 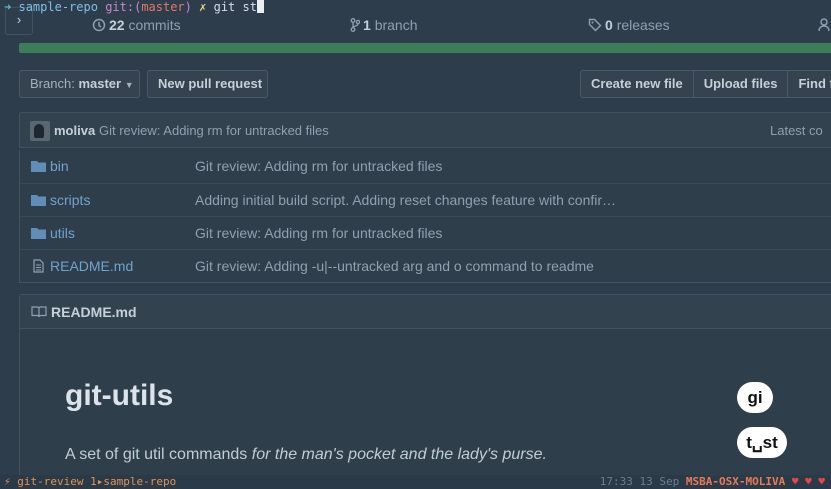 What do you see at coordinates (39, 312) in the screenshot?
I see `book-icon` at bounding box center [39, 312].